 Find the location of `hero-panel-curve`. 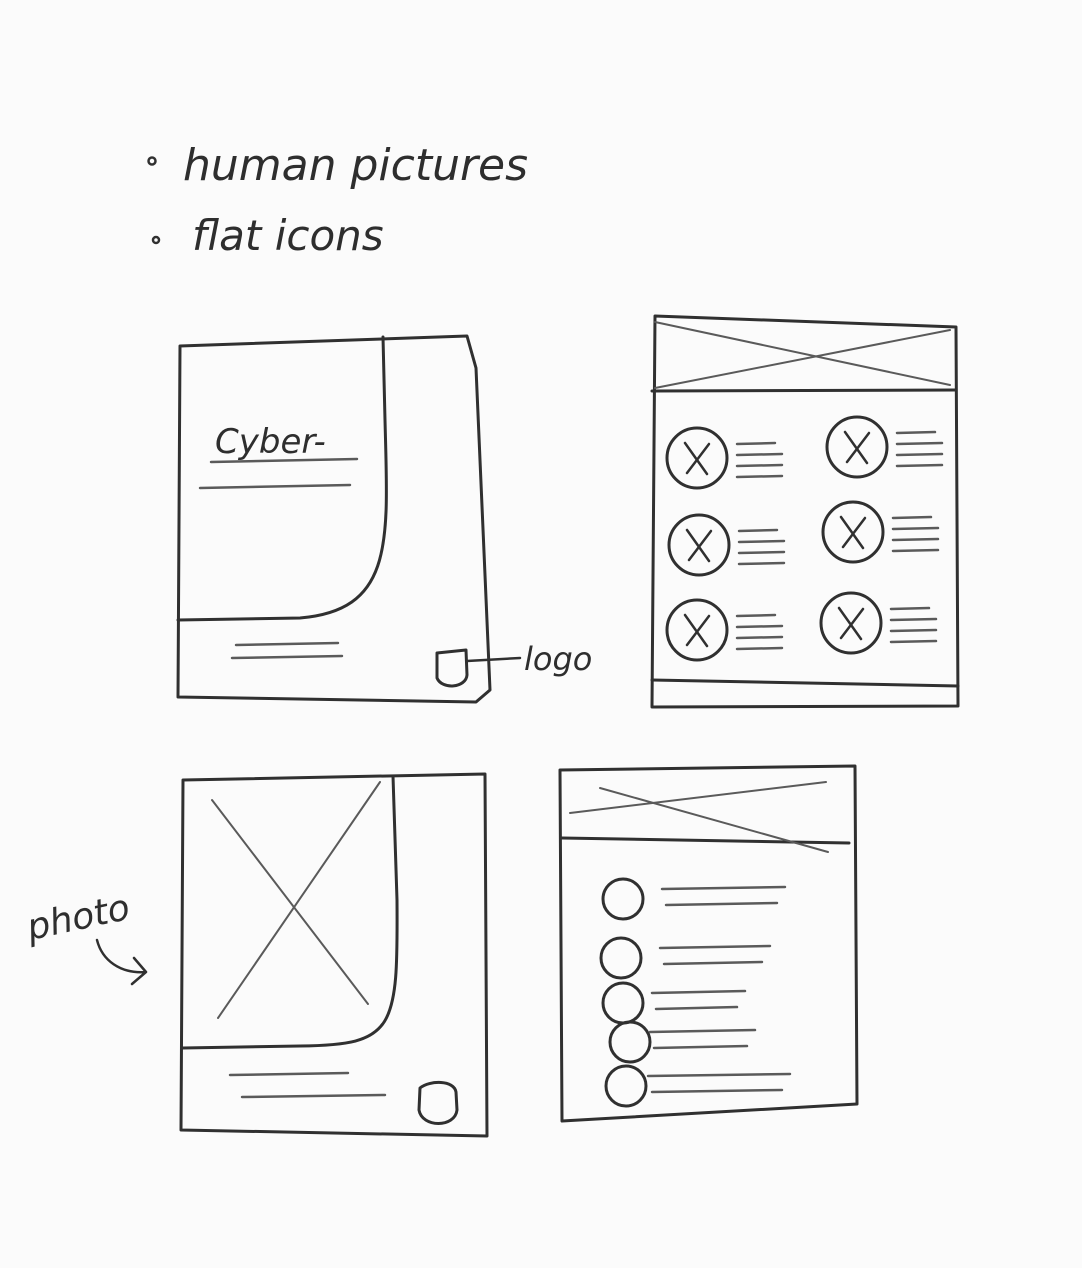

hero-panel-curve is located at coordinates (282, 478).